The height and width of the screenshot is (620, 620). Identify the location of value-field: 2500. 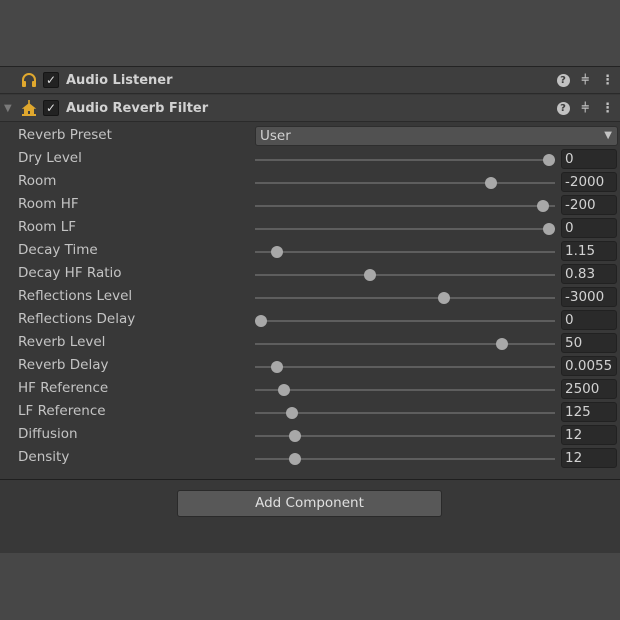
(589, 389).